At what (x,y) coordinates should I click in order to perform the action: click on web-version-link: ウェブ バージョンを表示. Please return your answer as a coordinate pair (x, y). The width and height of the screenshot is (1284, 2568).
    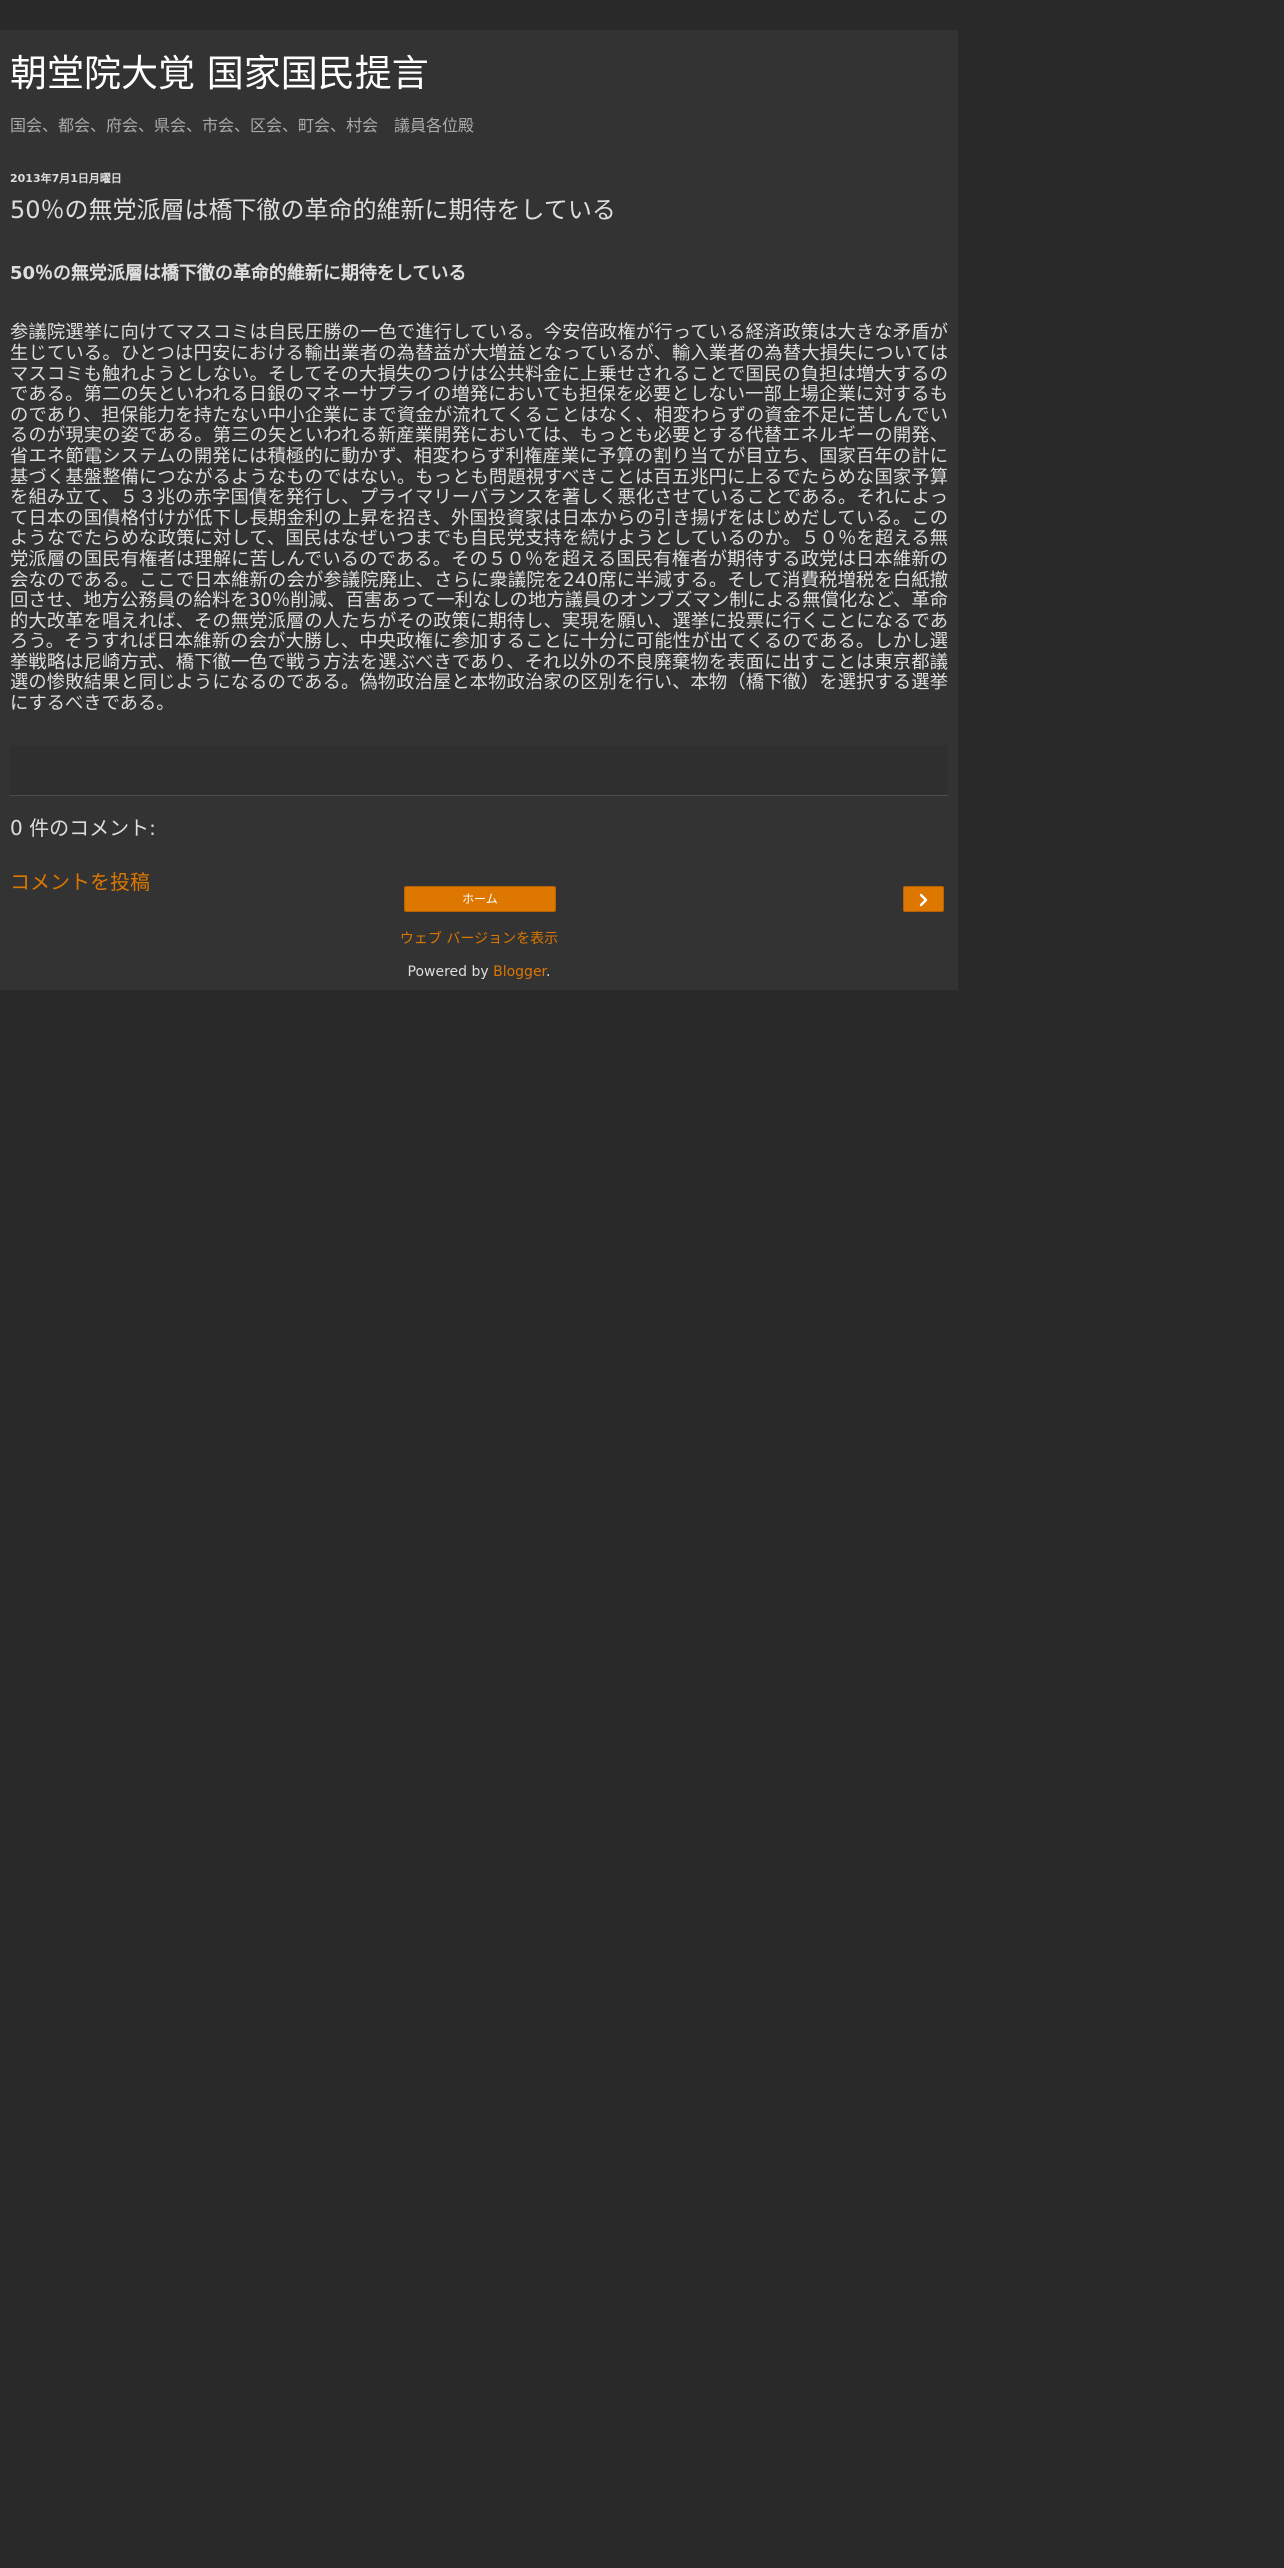
    Looking at the image, I should click on (479, 938).